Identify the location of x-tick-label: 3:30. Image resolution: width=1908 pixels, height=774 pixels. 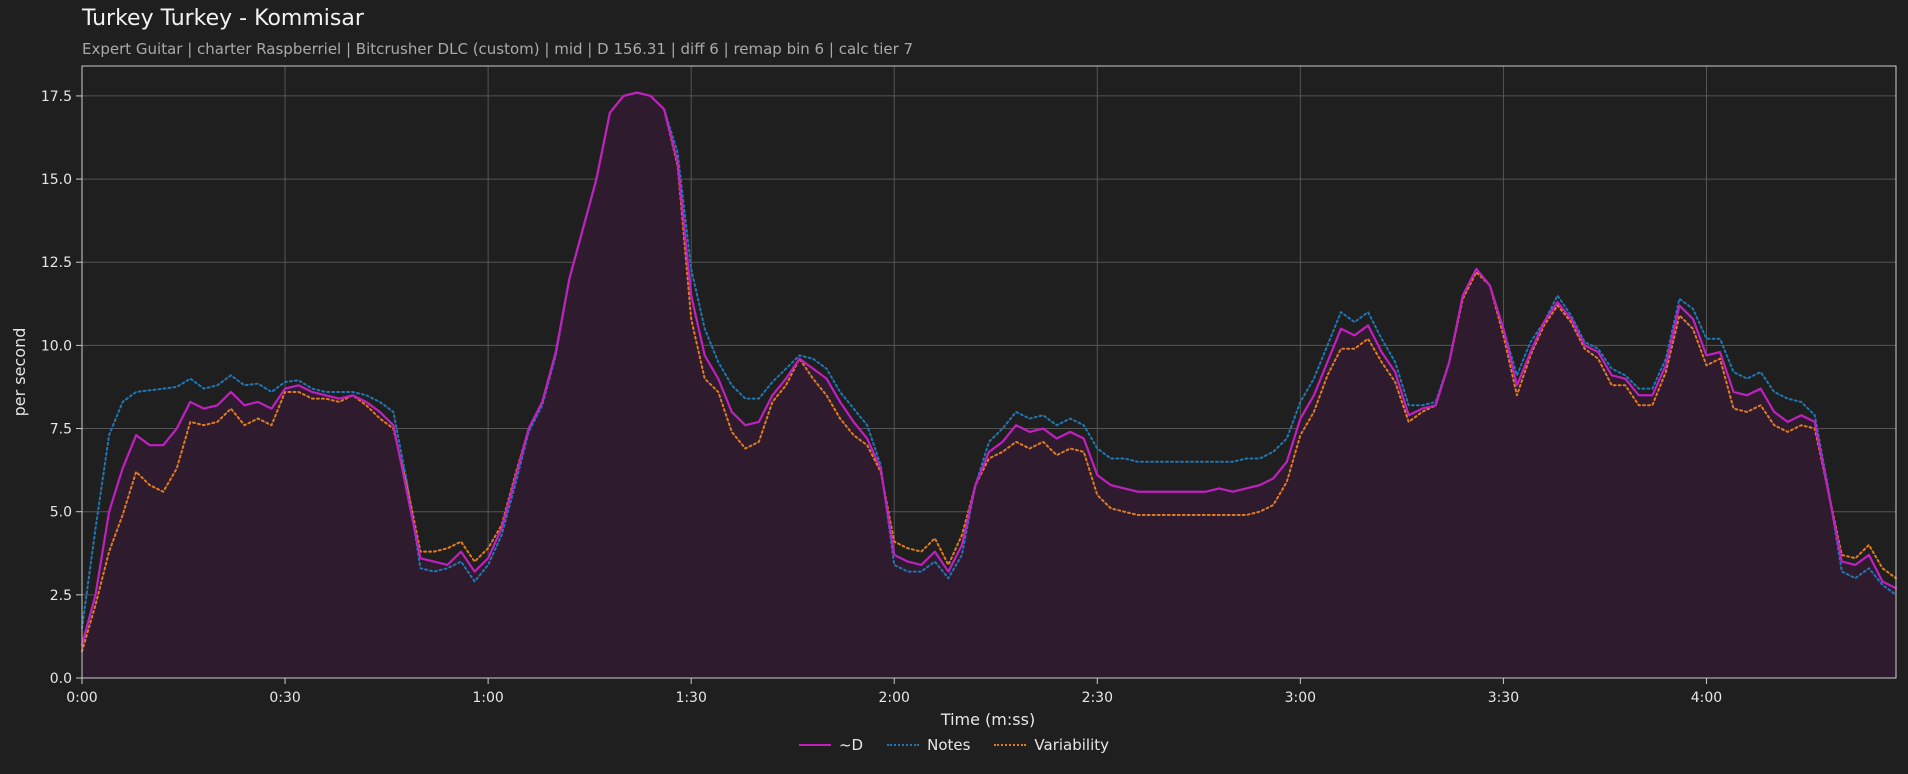
(1503, 698).